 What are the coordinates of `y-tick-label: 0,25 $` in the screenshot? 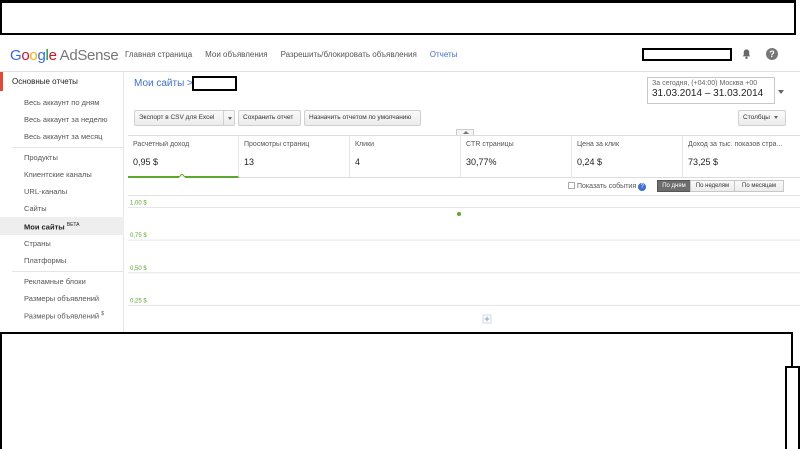 It's located at (138, 301).